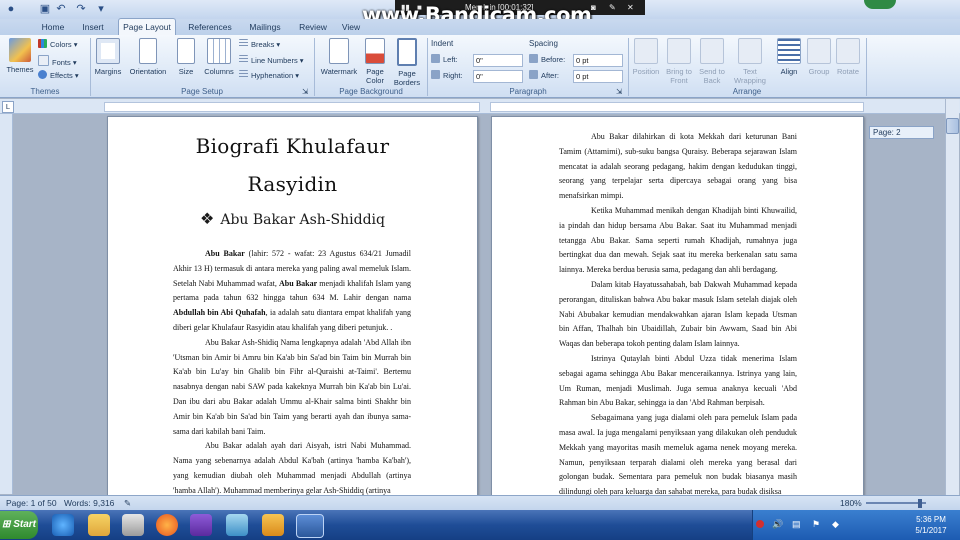  Describe the element at coordinates (407, 52) in the screenshot. I see `page-borders-icon` at that location.